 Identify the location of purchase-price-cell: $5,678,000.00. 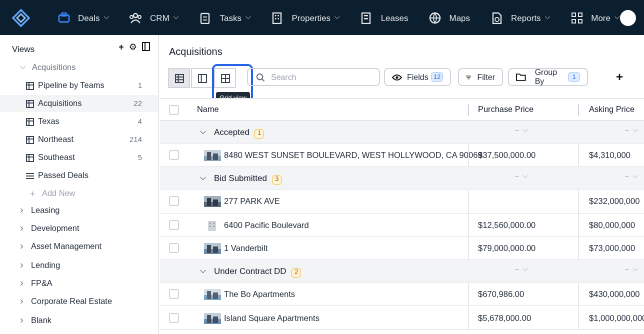
(504, 318).